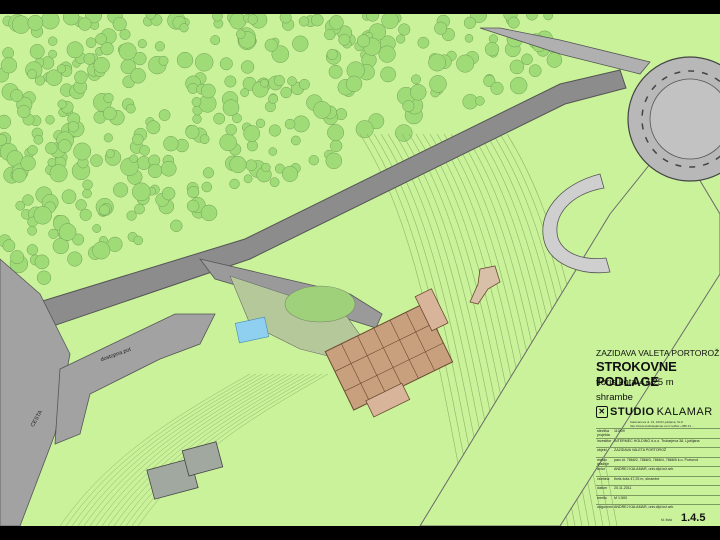 The image size is (720, 540). I want to click on sheet-label: št. lista, so click(666, 520).